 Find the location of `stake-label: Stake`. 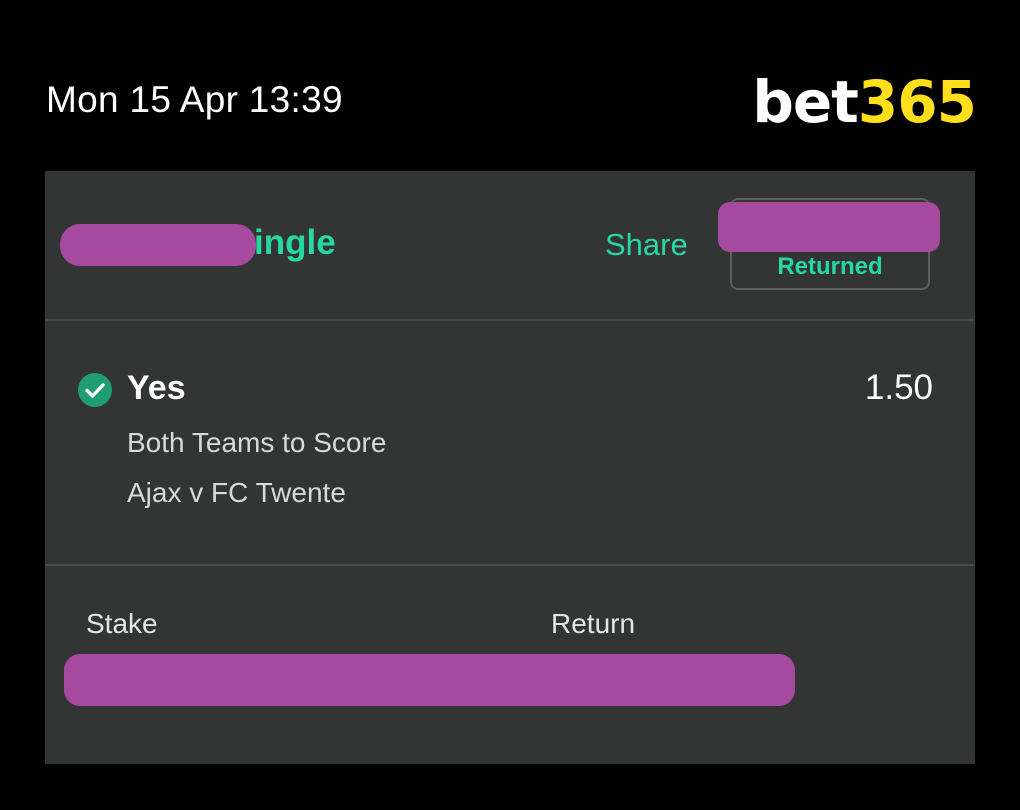

stake-label: Stake is located at coordinates (122, 623).